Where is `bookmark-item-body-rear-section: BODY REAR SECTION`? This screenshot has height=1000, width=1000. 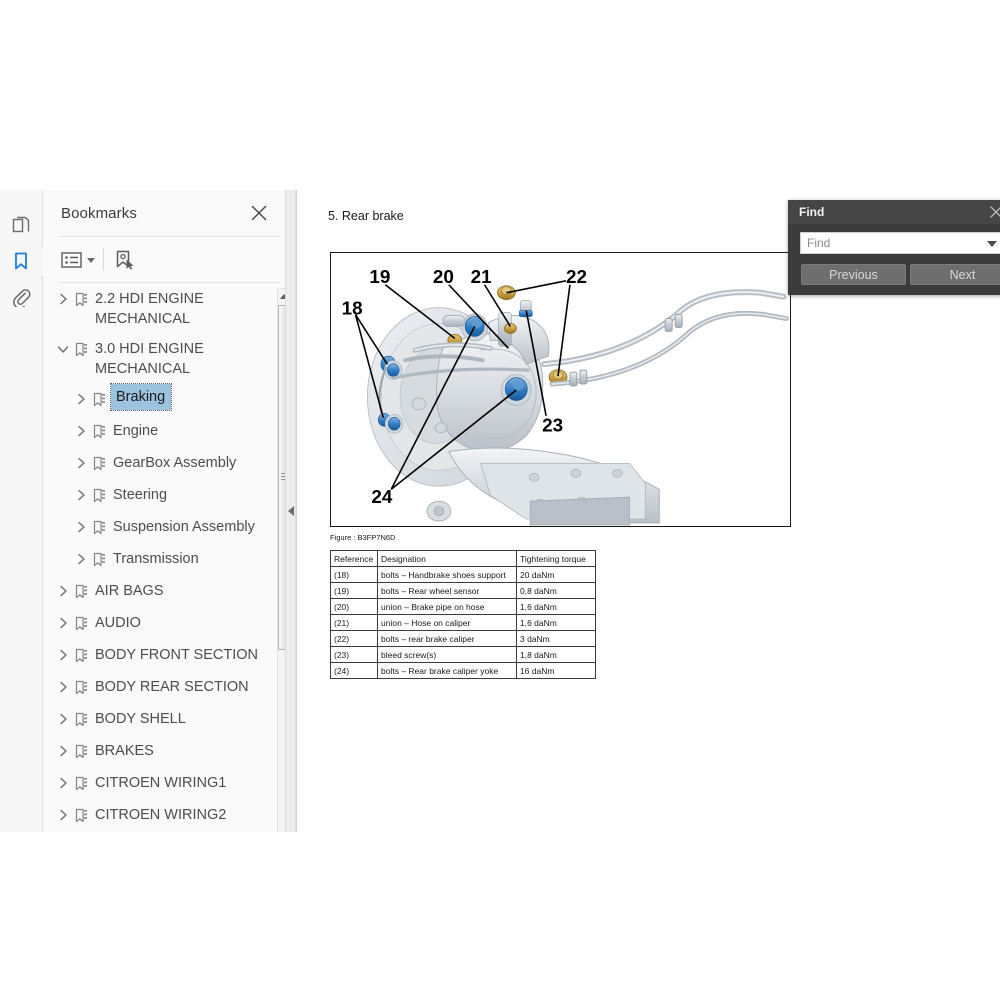
bookmark-item-body-rear-section: BODY REAR SECTION is located at coordinates (169, 688).